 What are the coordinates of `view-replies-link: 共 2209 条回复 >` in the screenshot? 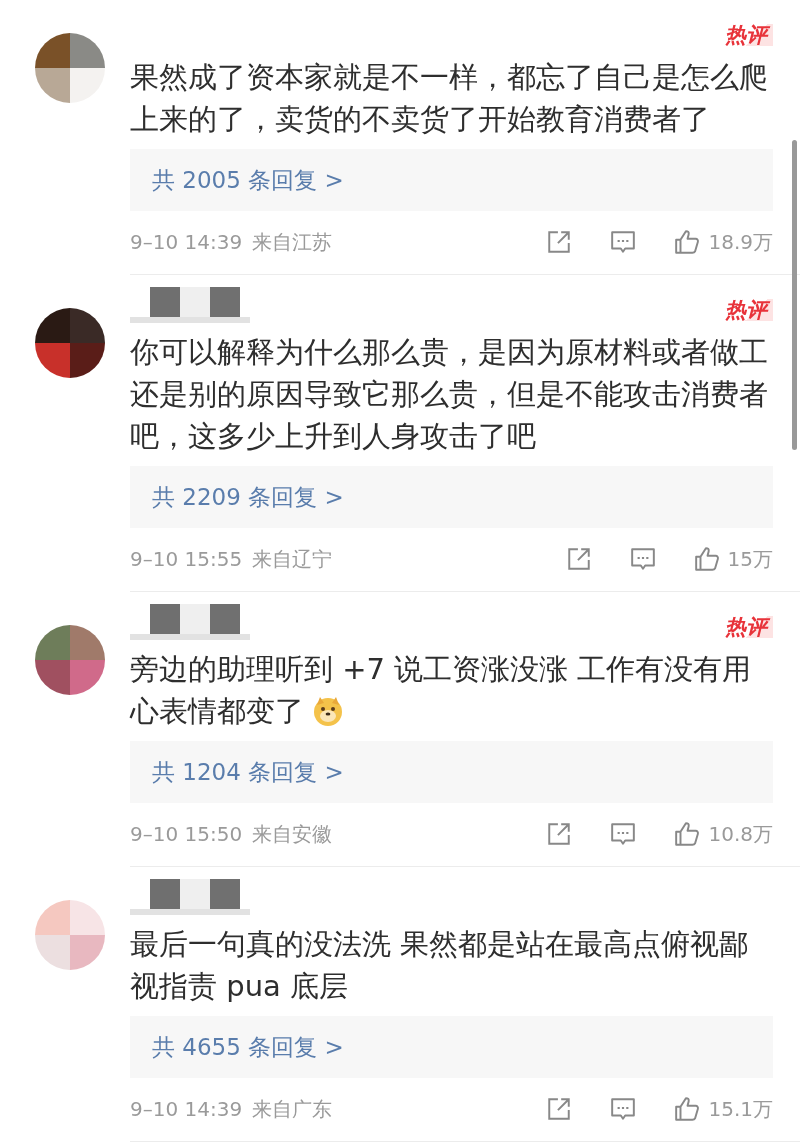 It's located at (451, 497).